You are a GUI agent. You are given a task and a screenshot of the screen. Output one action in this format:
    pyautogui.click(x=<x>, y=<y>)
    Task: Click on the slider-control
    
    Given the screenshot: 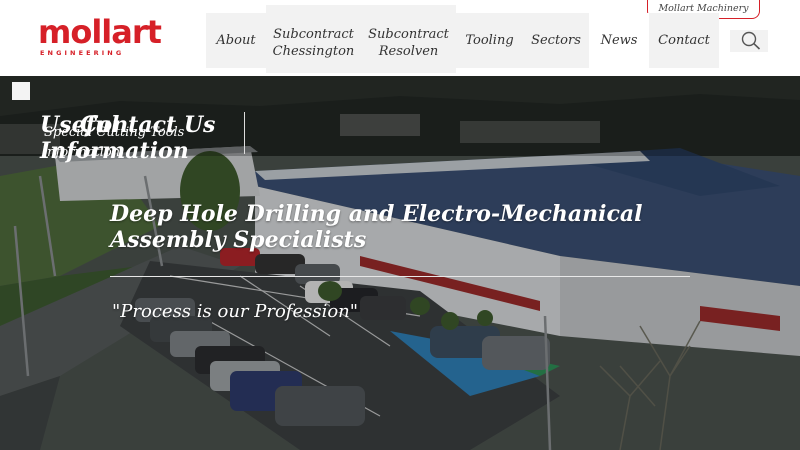 What is the action you would take?
    pyautogui.click(x=21, y=91)
    